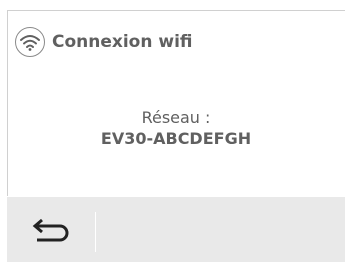  What do you see at coordinates (176, 138) in the screenshot?
I see `network-name: EV30-ABCDEFGH` at bounding box center [176, 138].